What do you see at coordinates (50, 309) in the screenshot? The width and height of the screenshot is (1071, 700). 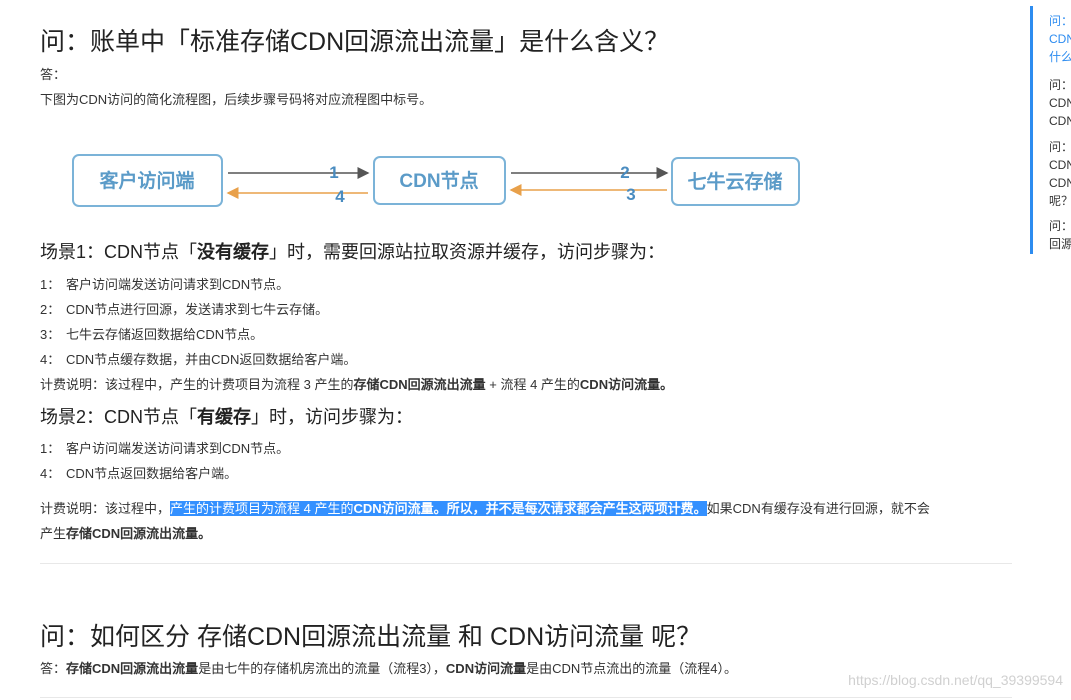 I see `step-number: 2：` at bounding box center [50, 309].